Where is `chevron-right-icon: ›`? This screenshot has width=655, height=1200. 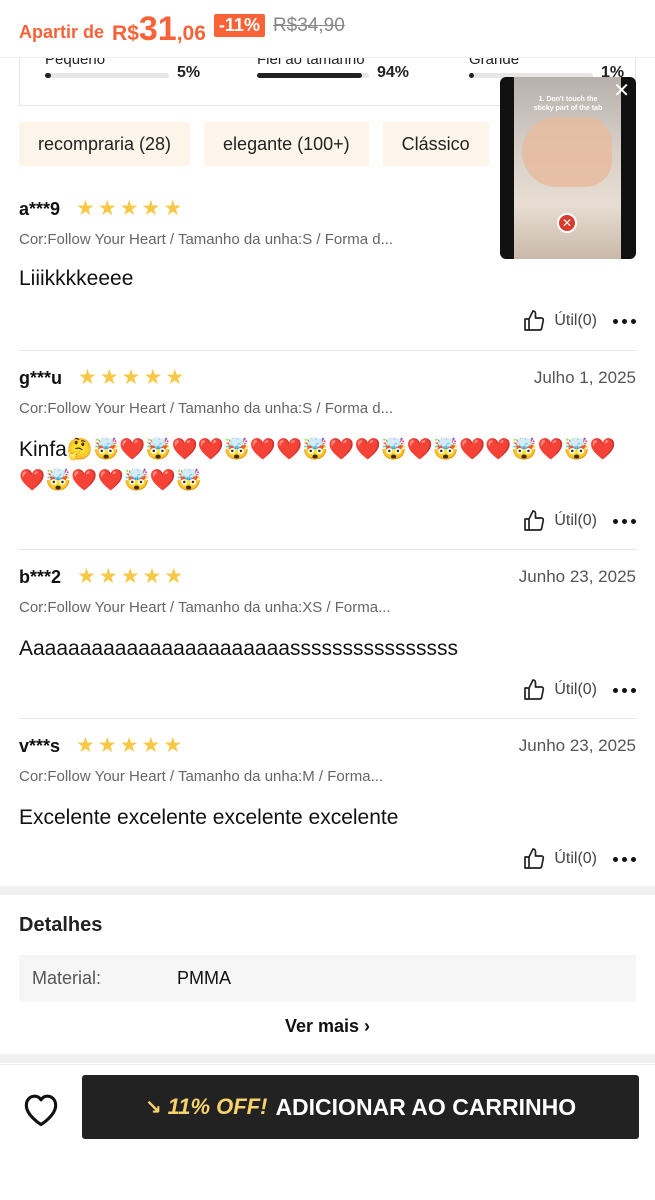
chevron-right-icon: › is located at coordinates (367, 1026).